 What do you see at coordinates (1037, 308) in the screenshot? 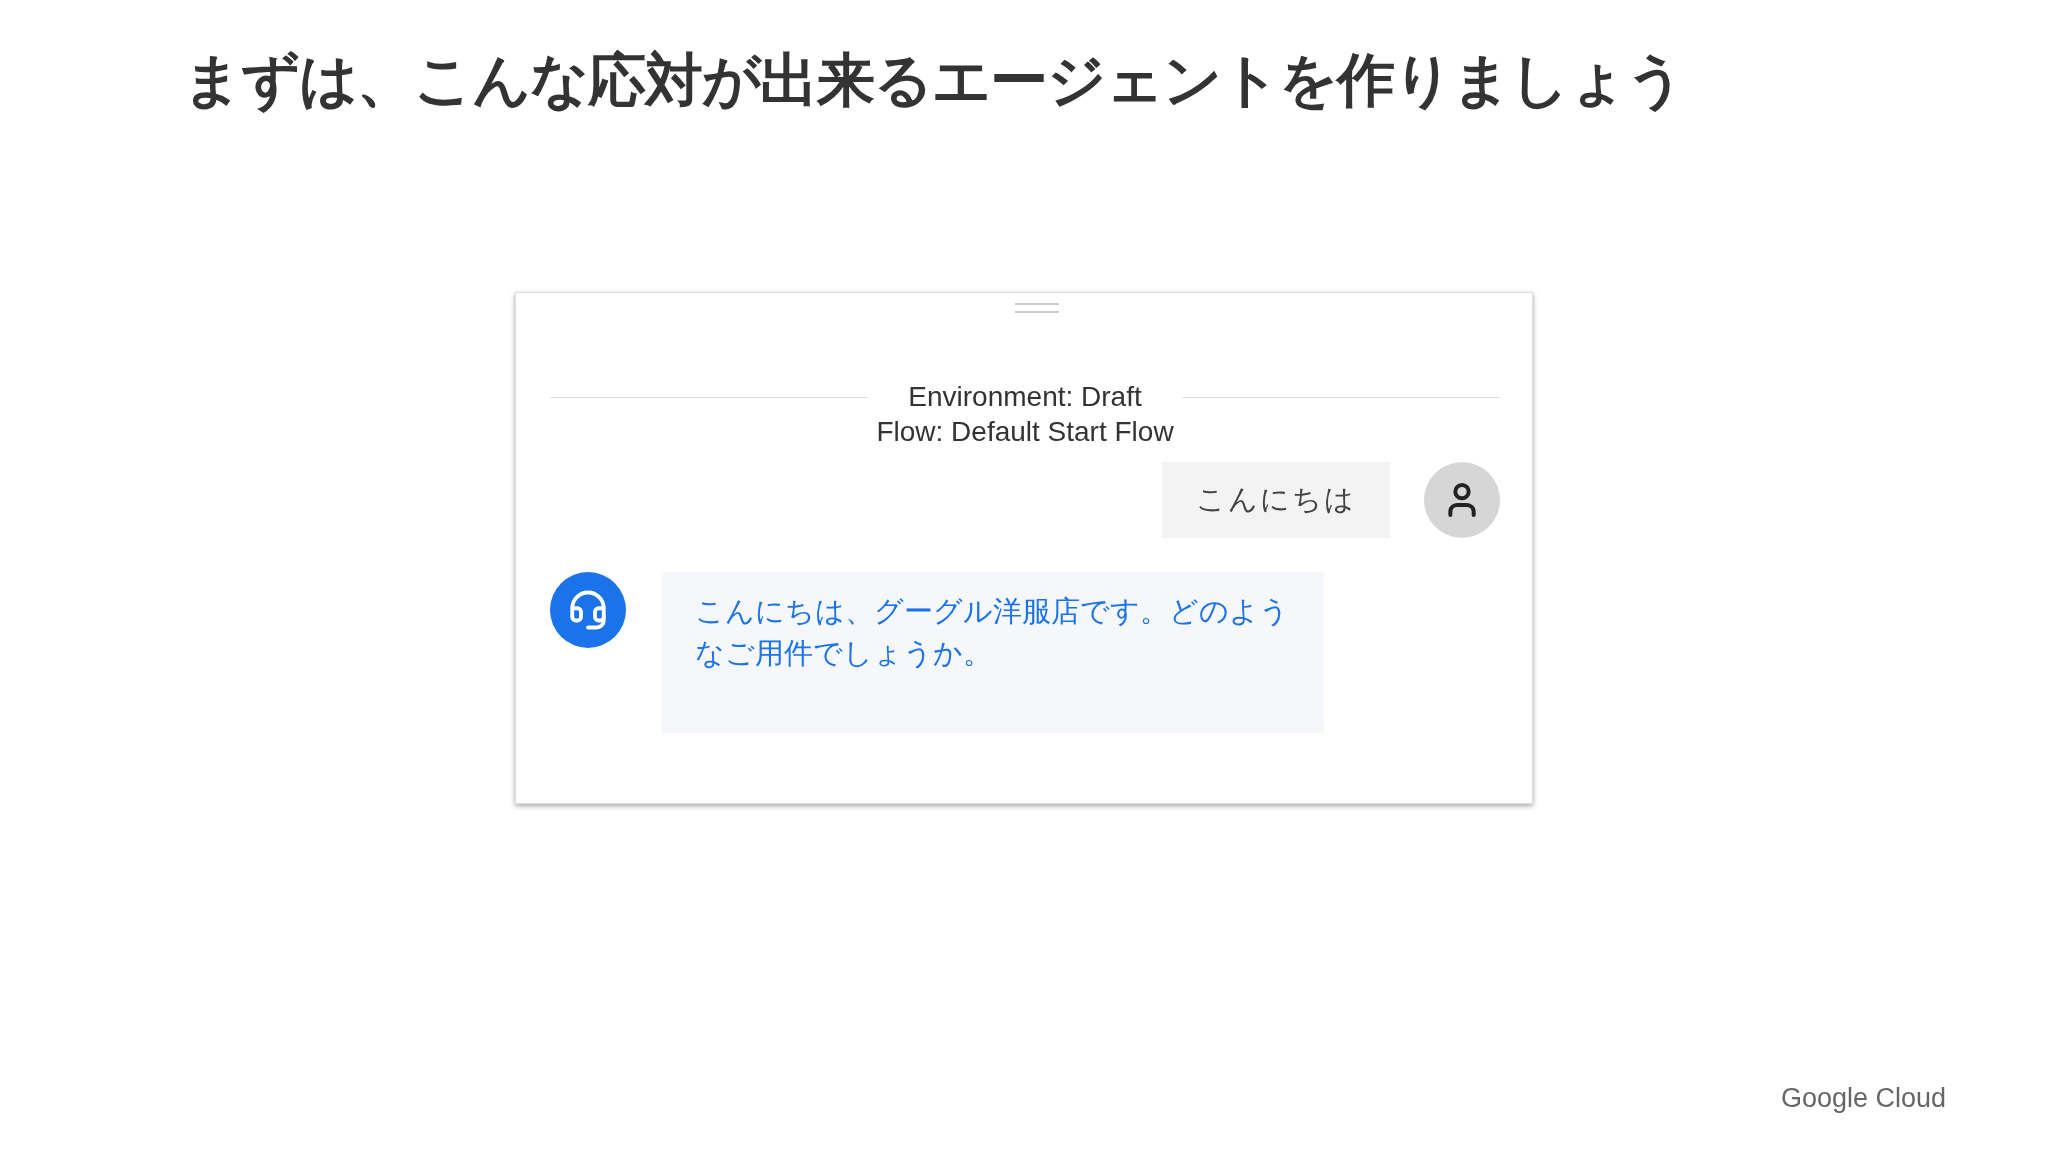
I see `drag-handle` at bounding box center [1037, 308].